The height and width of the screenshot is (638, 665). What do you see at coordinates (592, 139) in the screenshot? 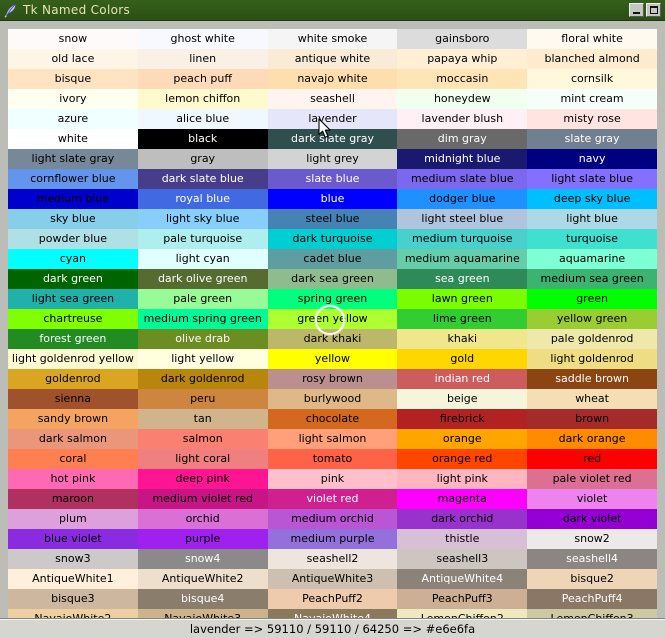
I see `color-cell: slate gray` at bounding box center [592, 139].